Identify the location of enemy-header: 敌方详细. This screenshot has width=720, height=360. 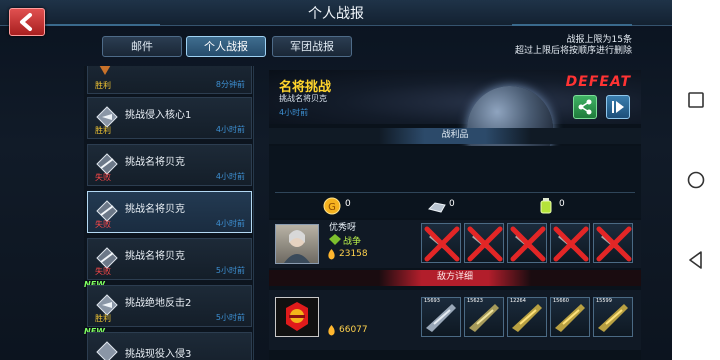
(455, 278).